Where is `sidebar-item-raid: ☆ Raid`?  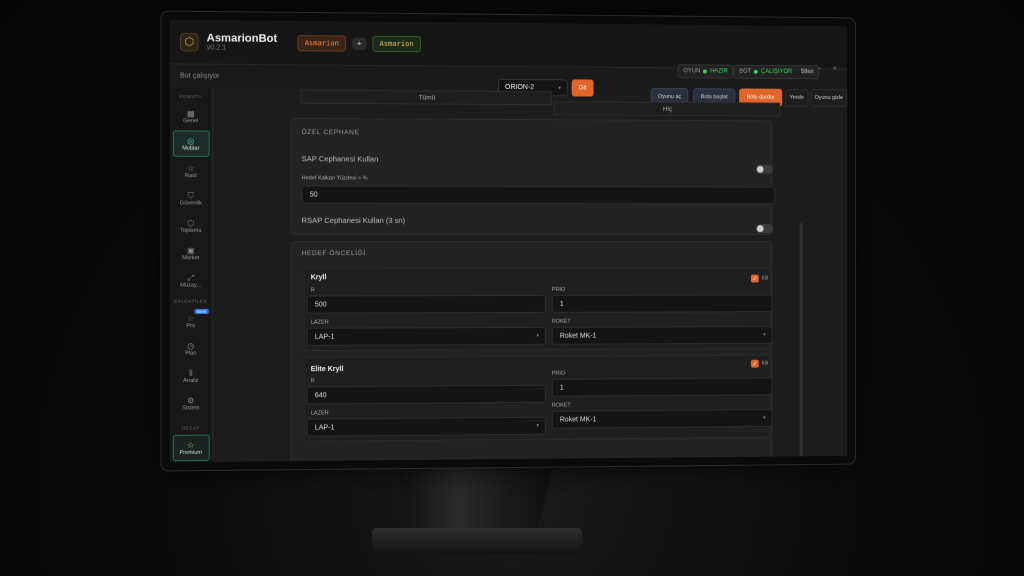
sidebar-item-raid: ☆ Raid is located at coordinates (190, 171).